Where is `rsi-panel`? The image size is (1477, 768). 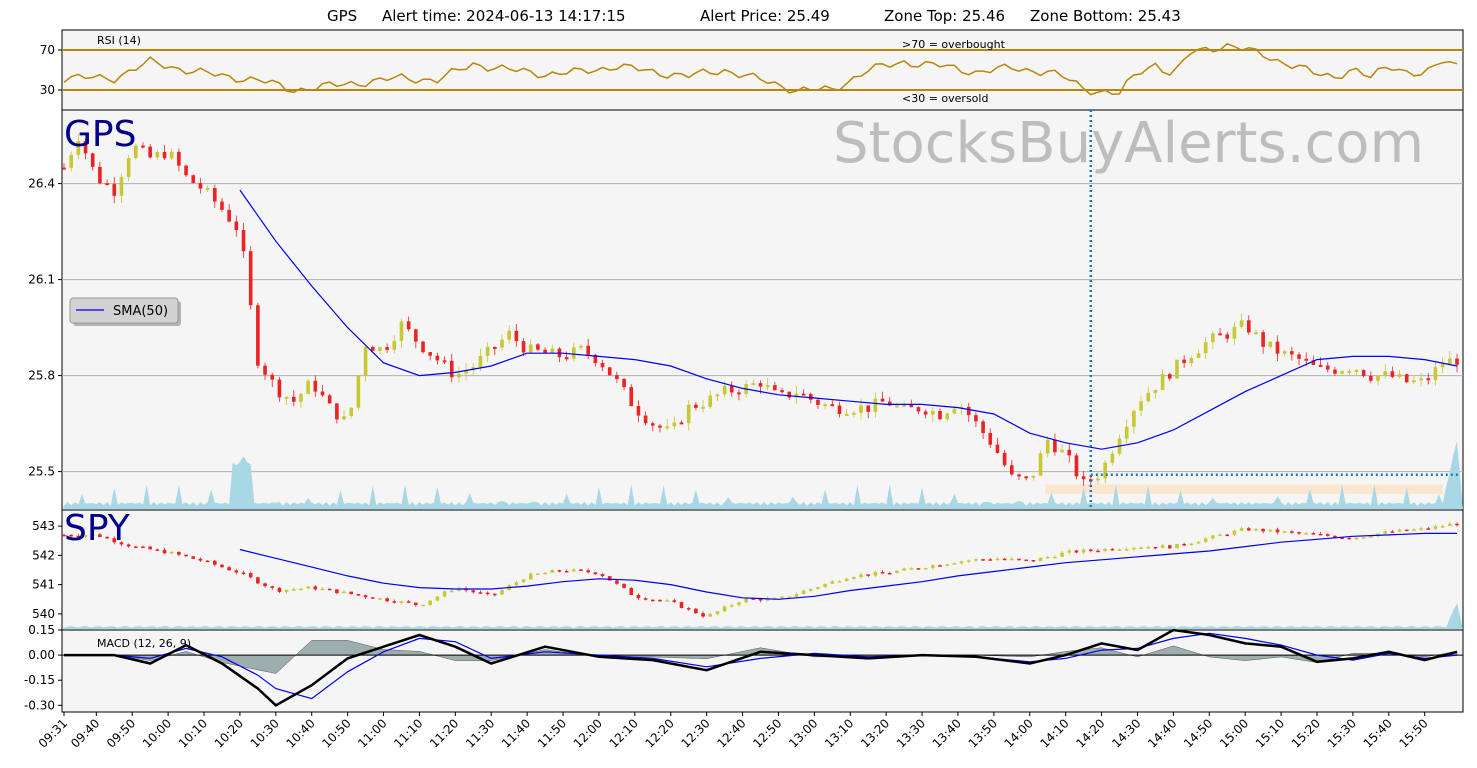 rsi-panel is located at coordinates (762, 70).